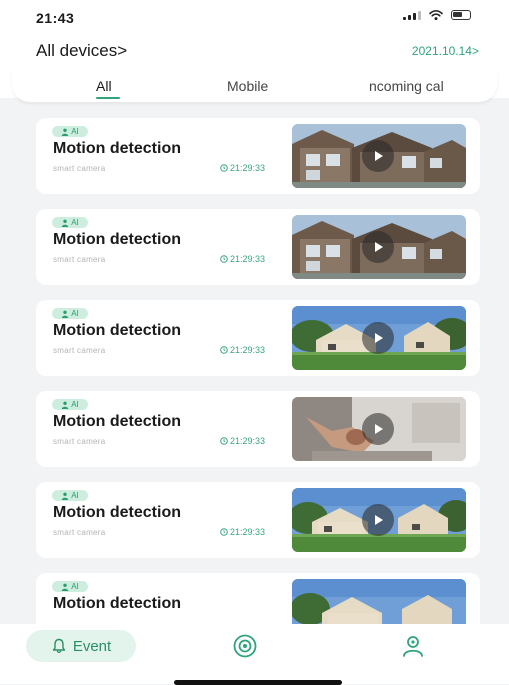 Image resolution: width=509 pixels, height=685 pixels. I want to click on filter-tabs: All Mobile ncoming cal, so click(254, 87).